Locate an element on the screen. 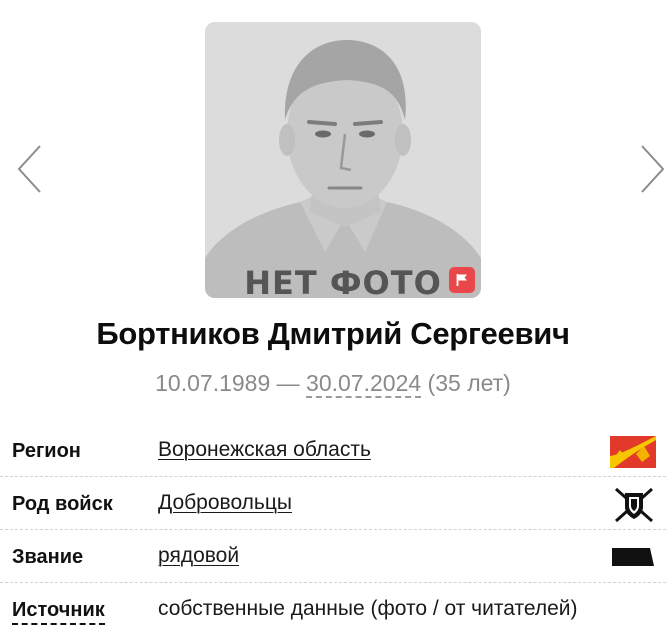  flag-icon is located at coordinates (461, 280).